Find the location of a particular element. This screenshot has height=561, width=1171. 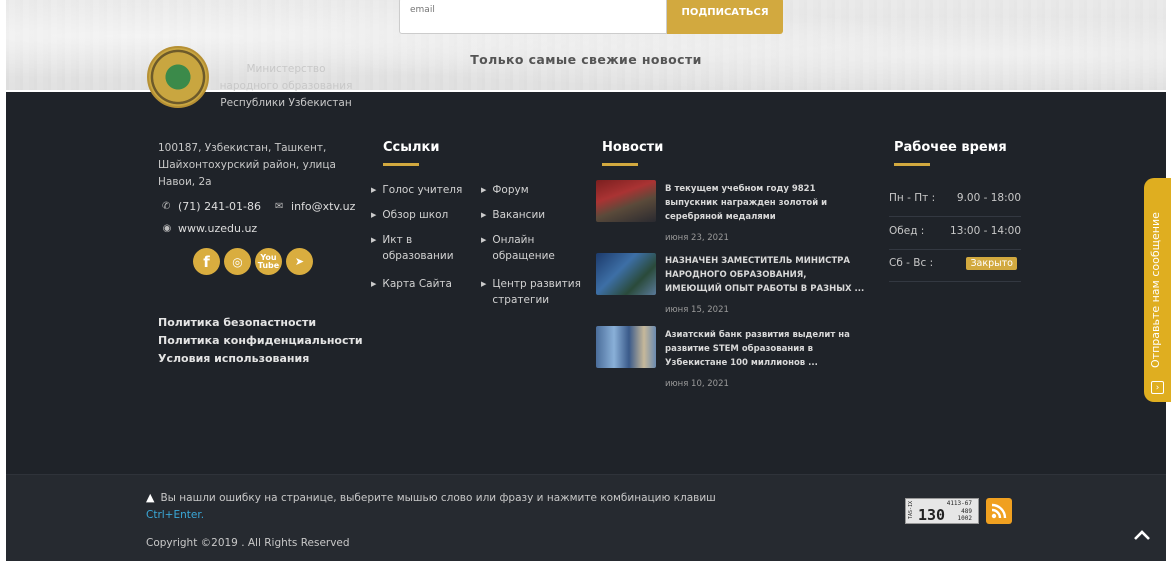

policy-link-security: Политика безопастности is located at coordinates (260, 323).